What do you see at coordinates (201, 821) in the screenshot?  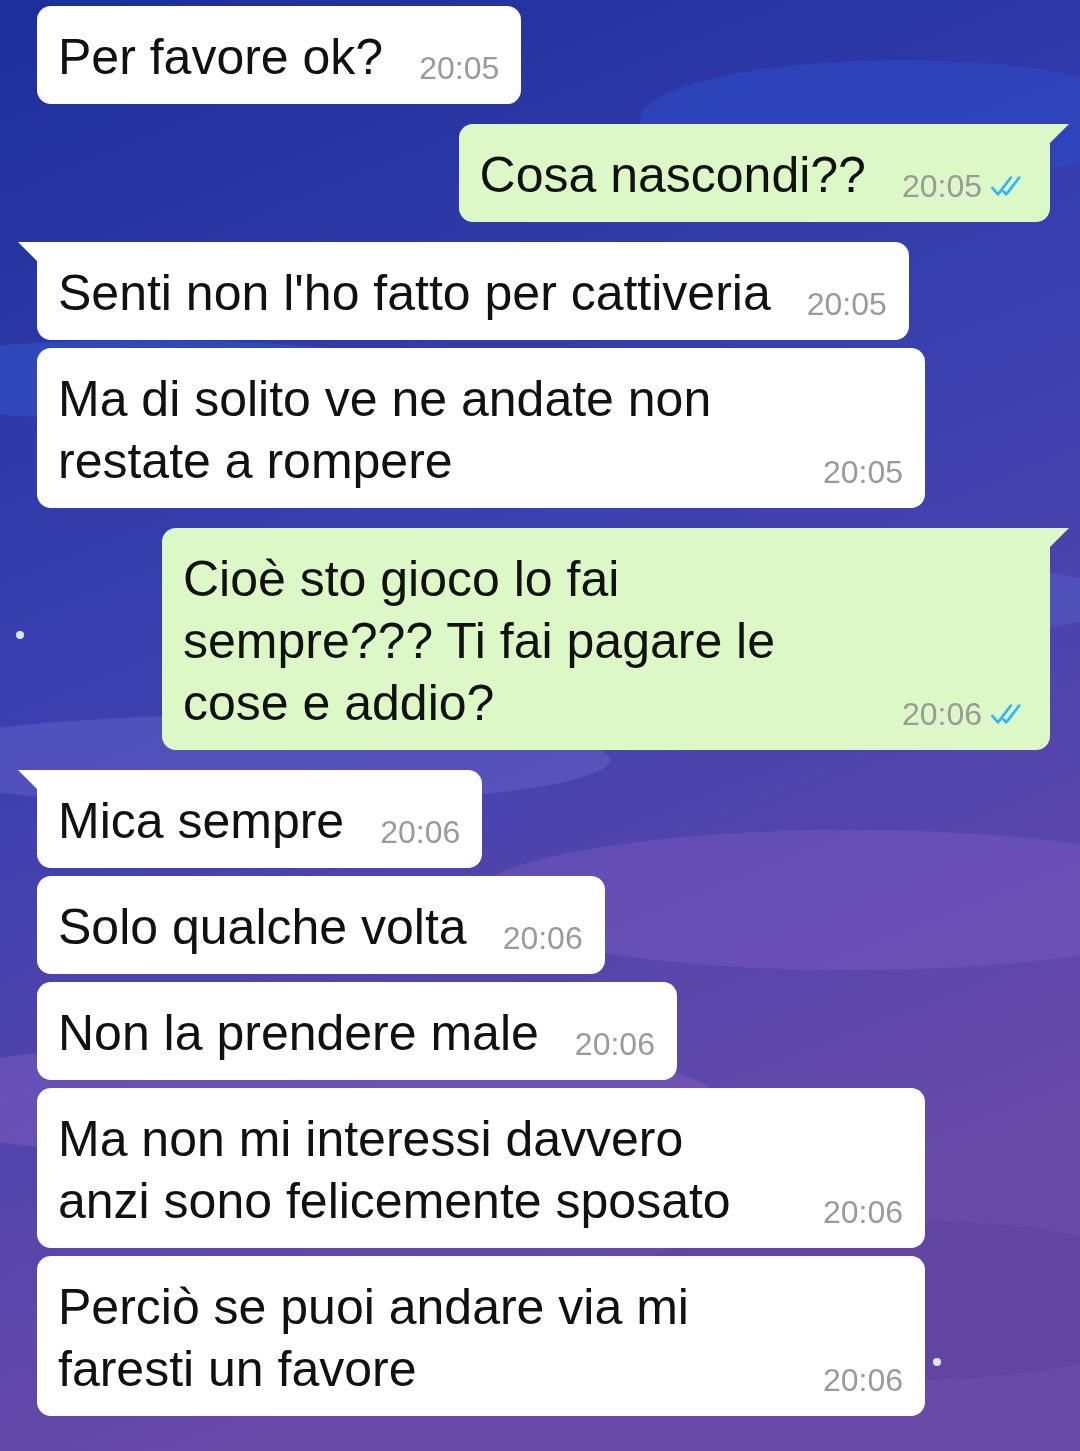 I see `message-text: Mica sempre` at bounding box center [201, 821].